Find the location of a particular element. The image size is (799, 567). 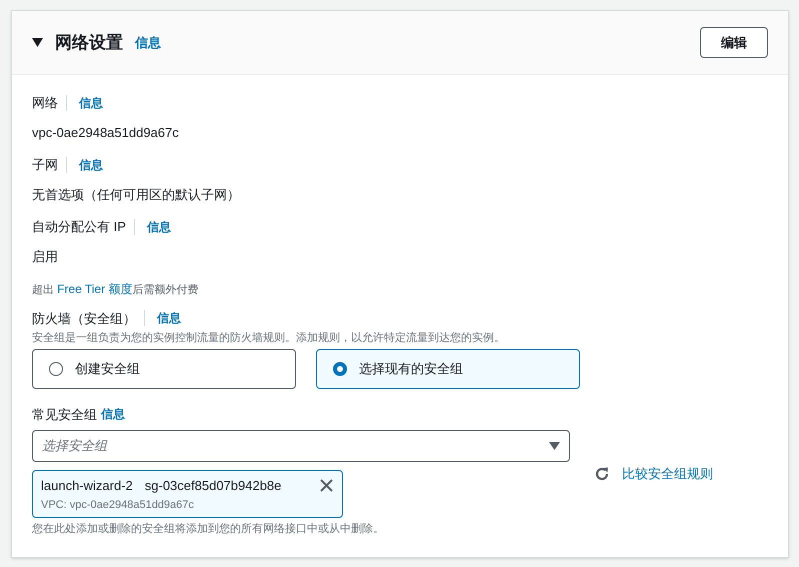

field-value: 启用 is located at coordinates (45, 257).